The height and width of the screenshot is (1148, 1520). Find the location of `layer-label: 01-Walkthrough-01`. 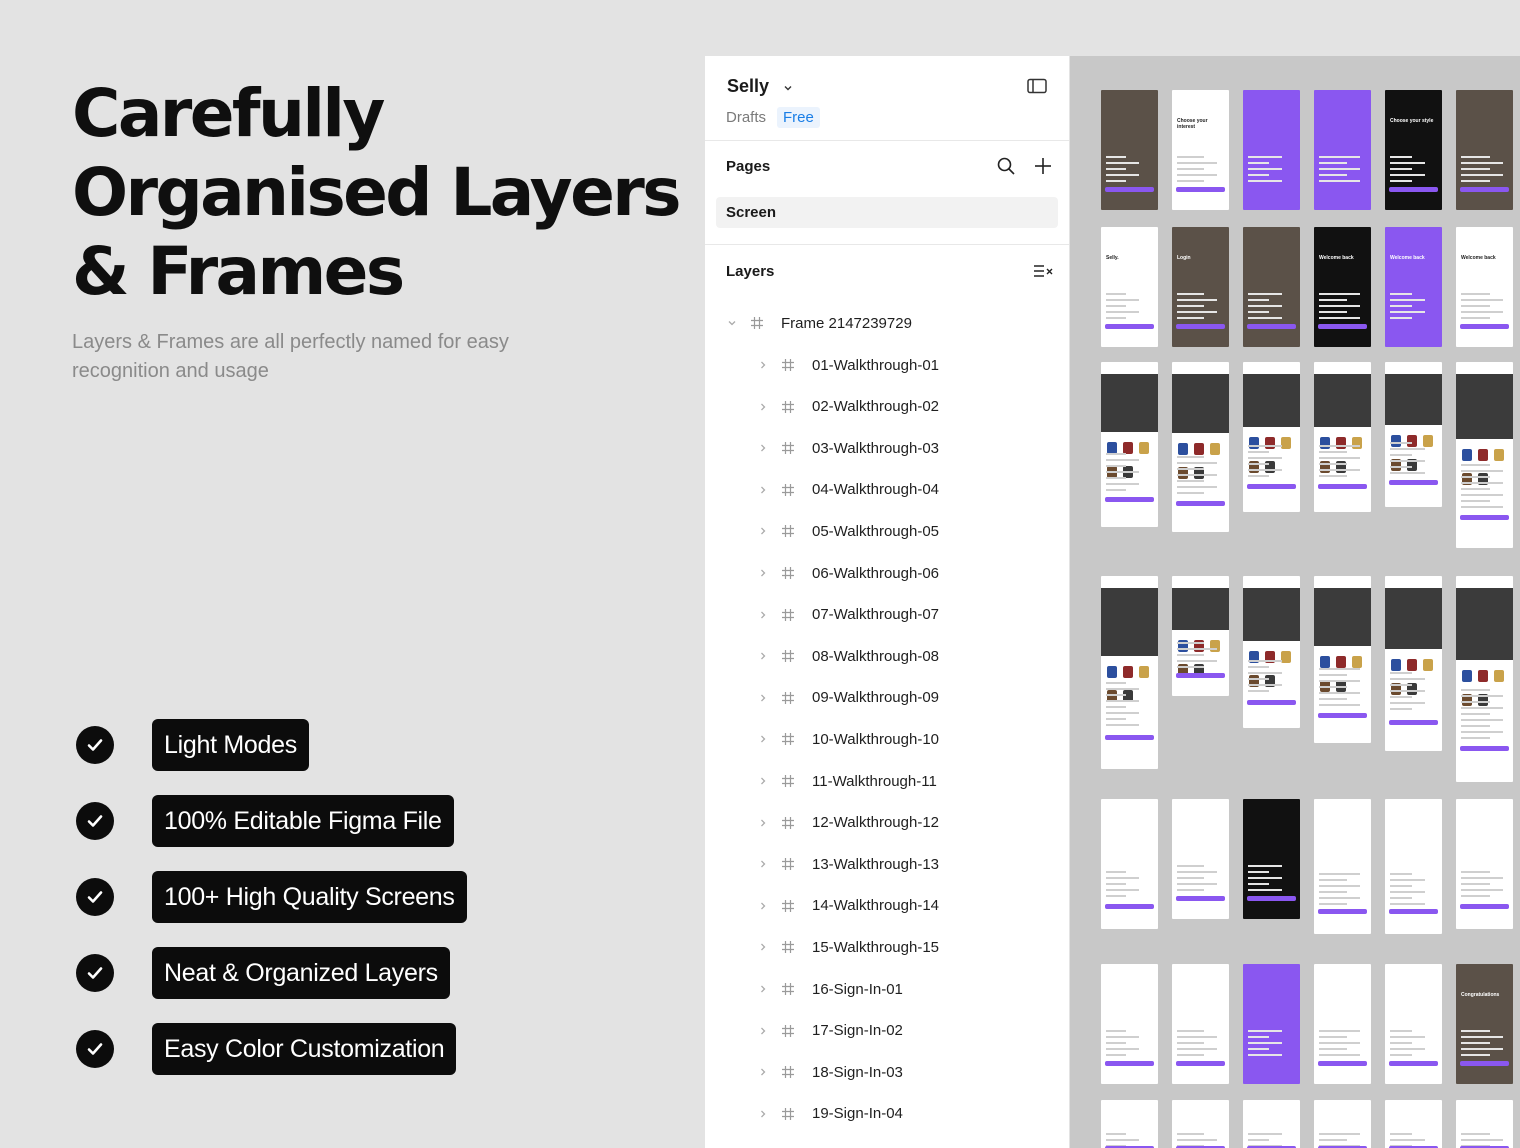

layer-label: 01-Walkthrough-01 is located at coordinates (876, 365).